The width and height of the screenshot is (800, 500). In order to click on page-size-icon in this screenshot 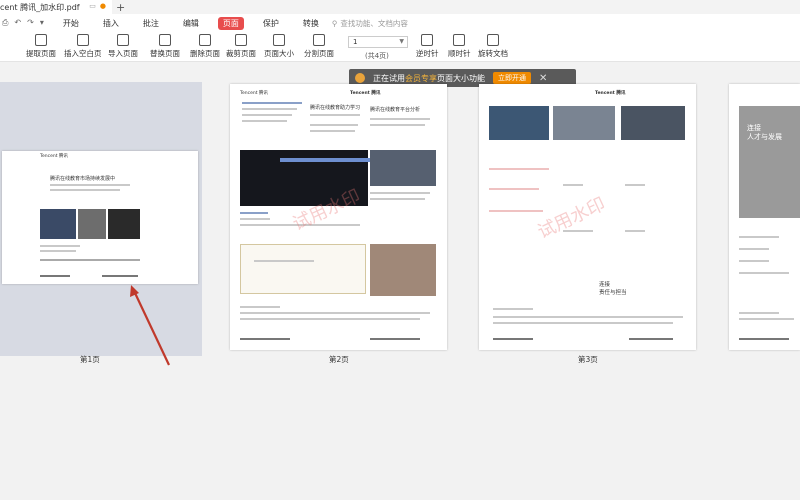, I will do `click(279, 40)`.